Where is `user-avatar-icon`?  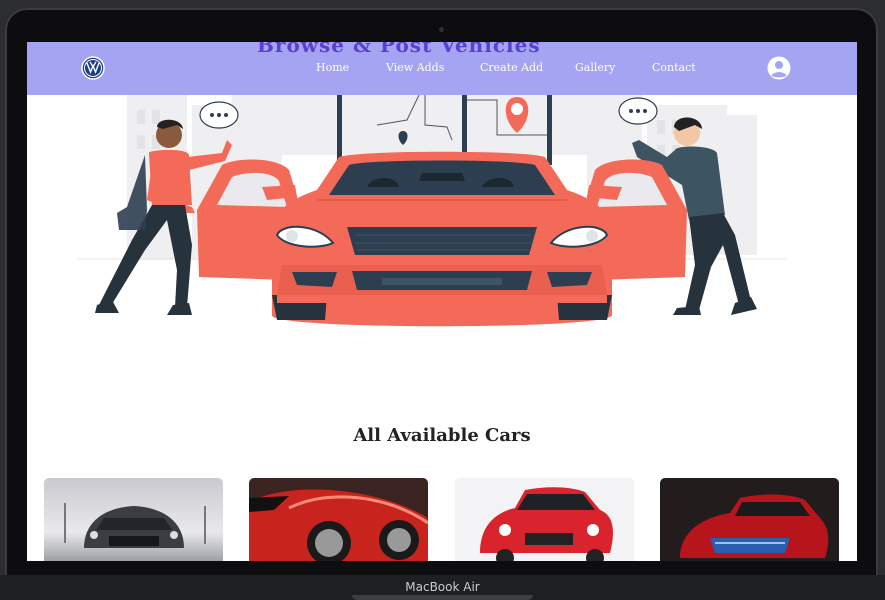
user-avatar-icon is located at coordinates (779, 68).